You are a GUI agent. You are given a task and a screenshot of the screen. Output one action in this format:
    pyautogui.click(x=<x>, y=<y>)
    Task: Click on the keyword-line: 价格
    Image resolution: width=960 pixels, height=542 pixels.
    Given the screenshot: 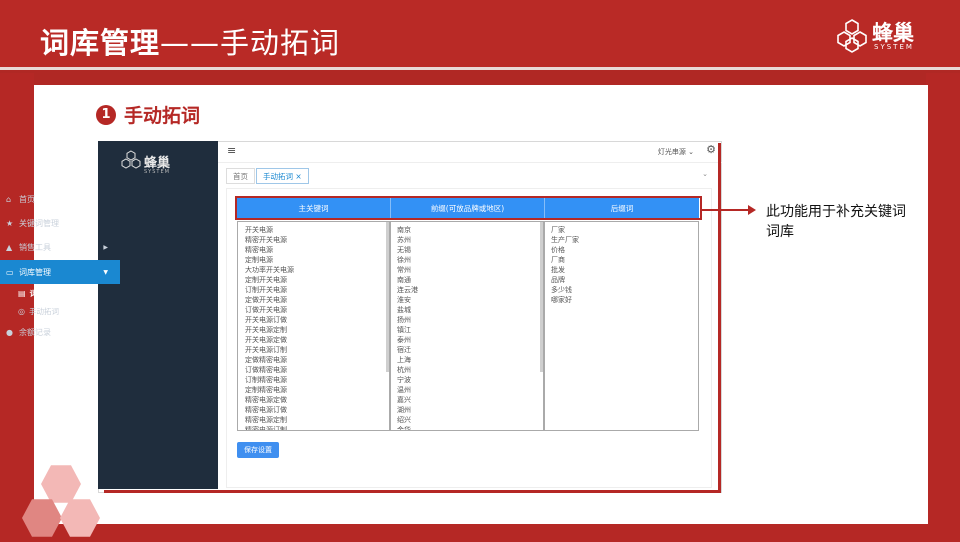 What is the action you would take?
    pyautogui.click(x=558, y=250)
    